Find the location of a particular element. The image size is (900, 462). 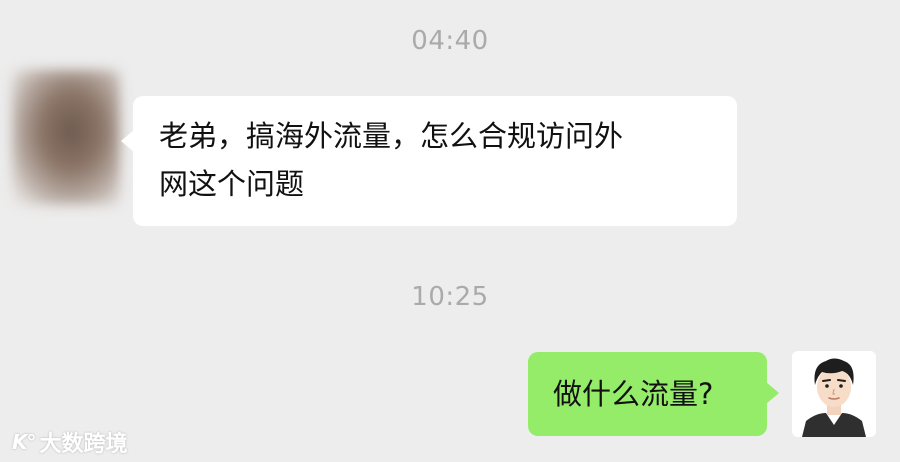

timestamp: 10:25 is located at coordinates (450, 297).